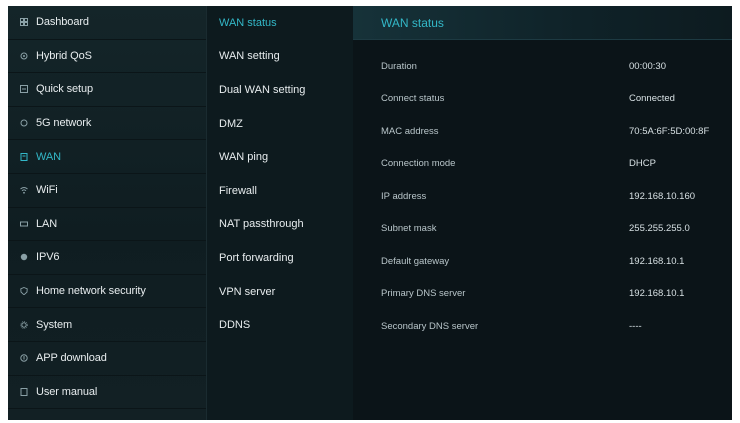 Image resolution: width=740 pixels, height=423 pixels. I want to click on info-row-connect-status: Connect status Connected, so click(556, 99).